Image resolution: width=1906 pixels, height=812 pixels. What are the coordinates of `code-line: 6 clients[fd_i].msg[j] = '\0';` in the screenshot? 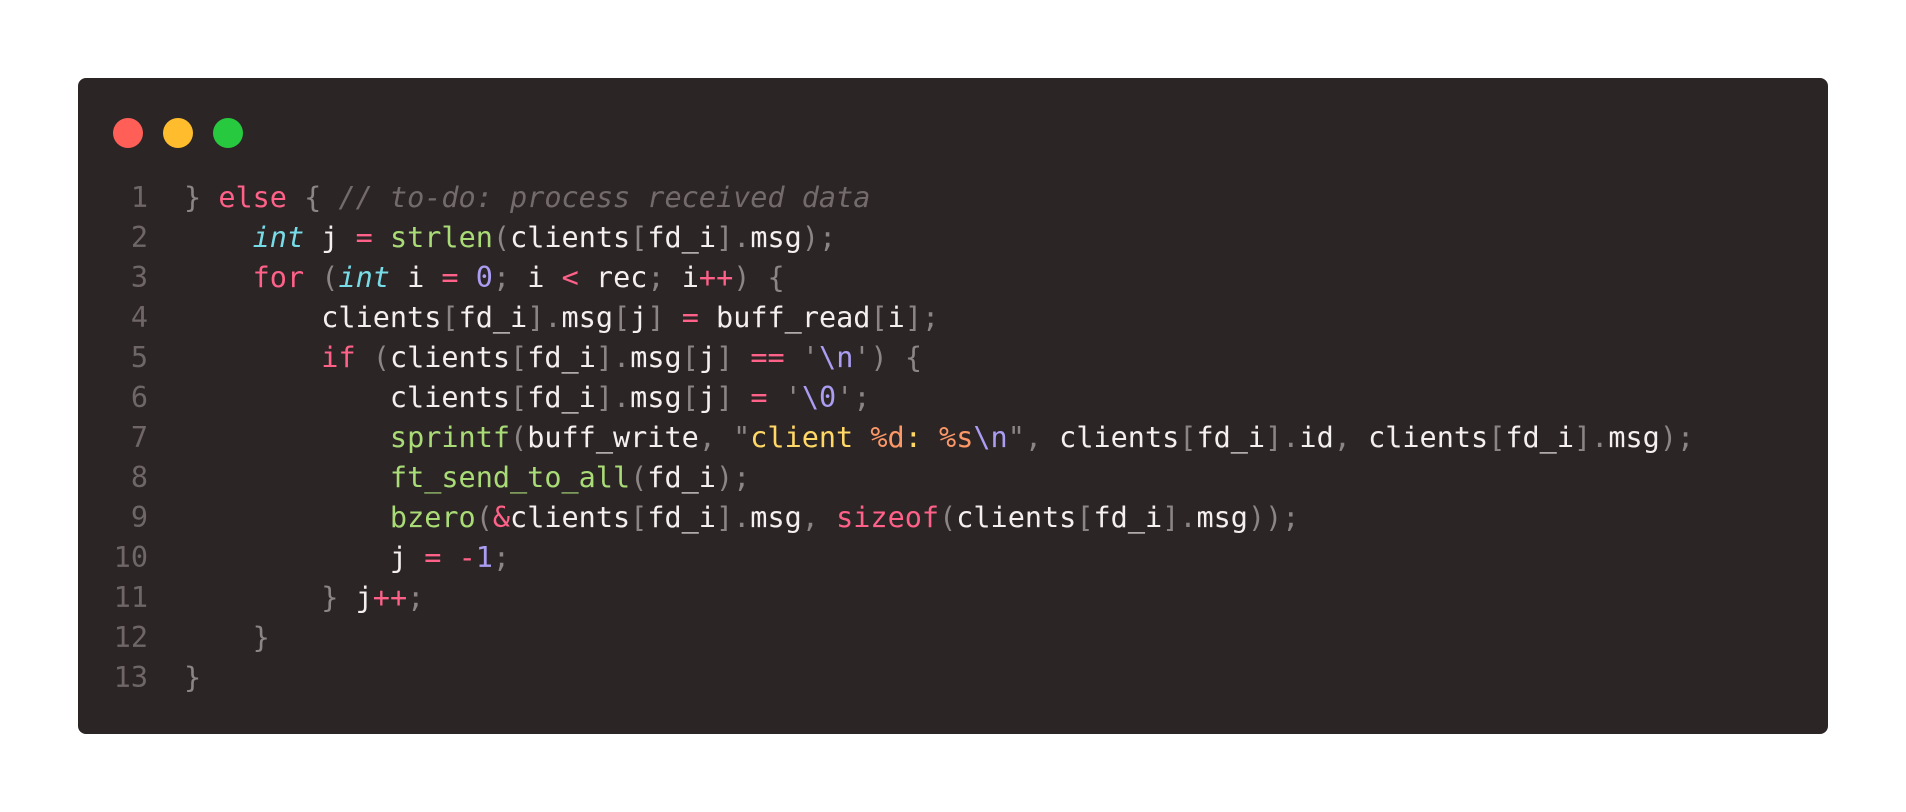 It's located at (953, 398).